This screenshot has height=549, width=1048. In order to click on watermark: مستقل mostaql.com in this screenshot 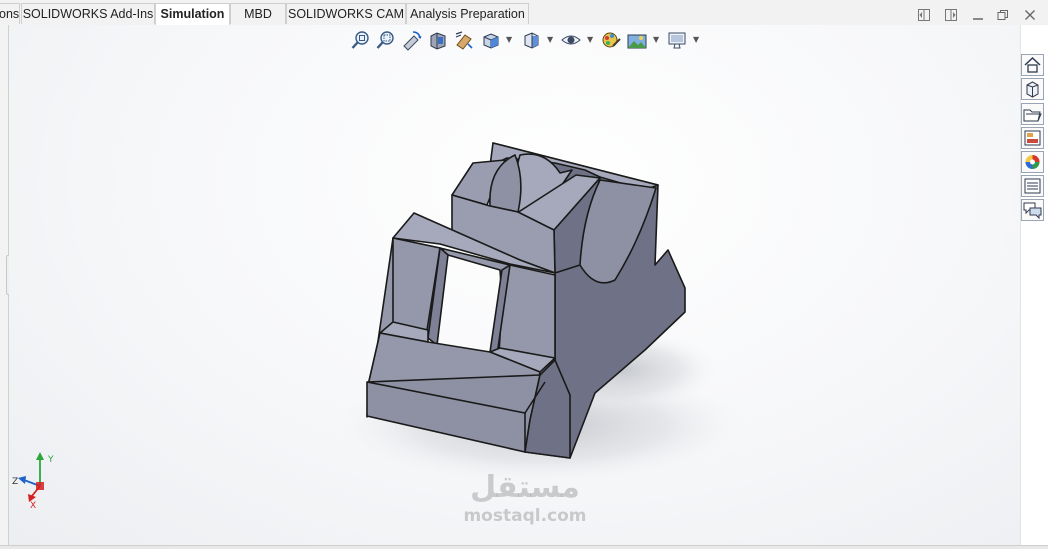, I will do `click(525, 506)`.